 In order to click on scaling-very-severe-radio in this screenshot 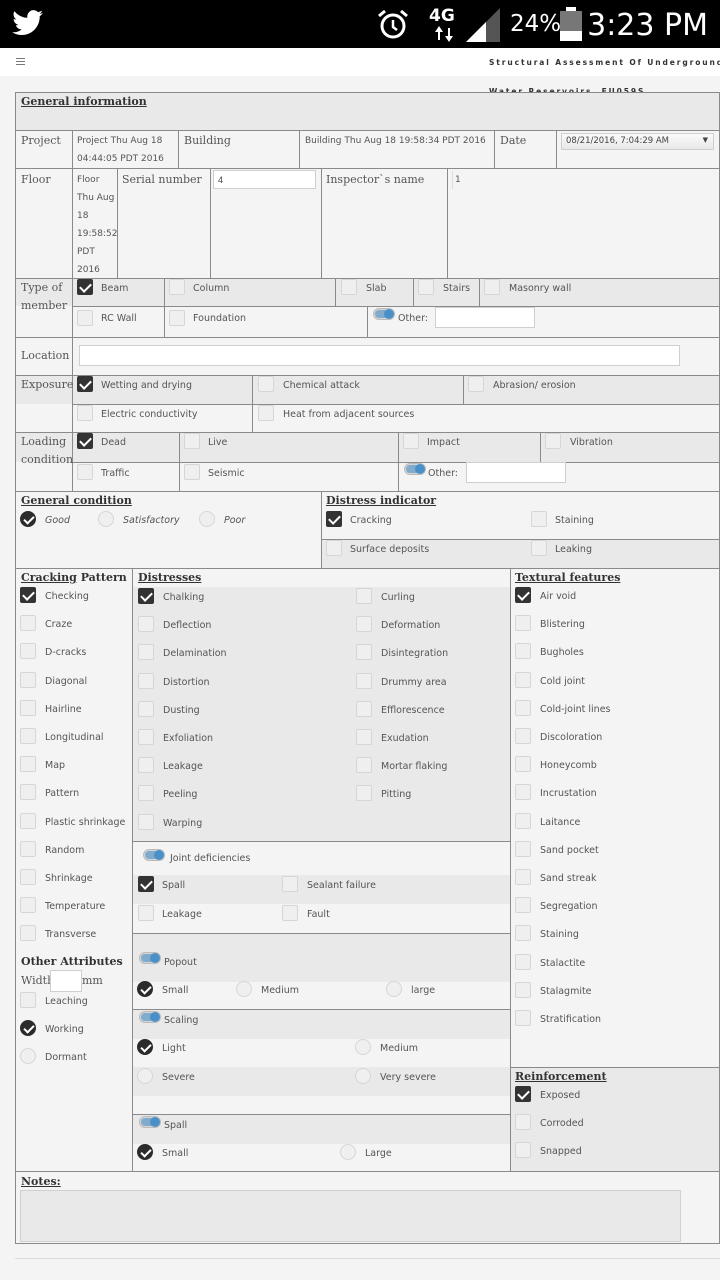, I will do `click(363, 1076)`.